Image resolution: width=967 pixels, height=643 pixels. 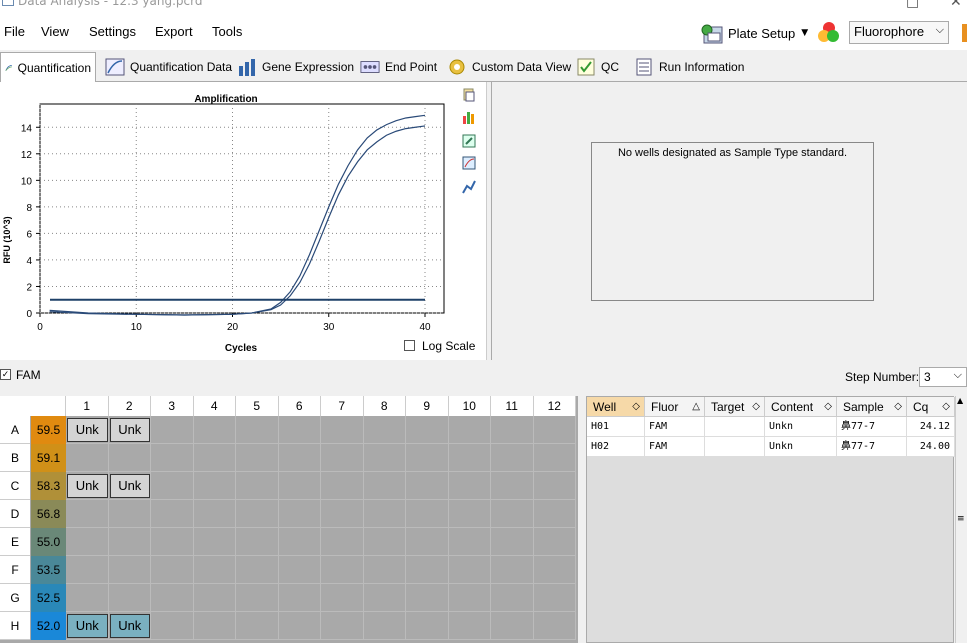 I want to click on help-icon, so click(x=963, y=33).